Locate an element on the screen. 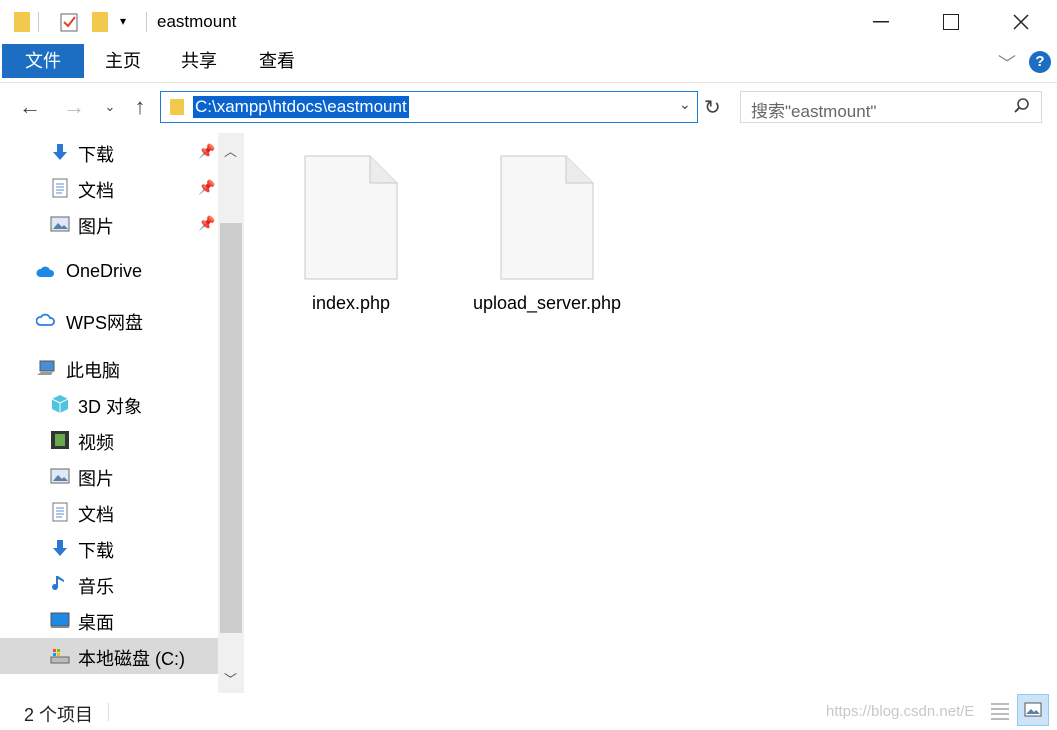  drive-icon is located at coordinates (60, 656).